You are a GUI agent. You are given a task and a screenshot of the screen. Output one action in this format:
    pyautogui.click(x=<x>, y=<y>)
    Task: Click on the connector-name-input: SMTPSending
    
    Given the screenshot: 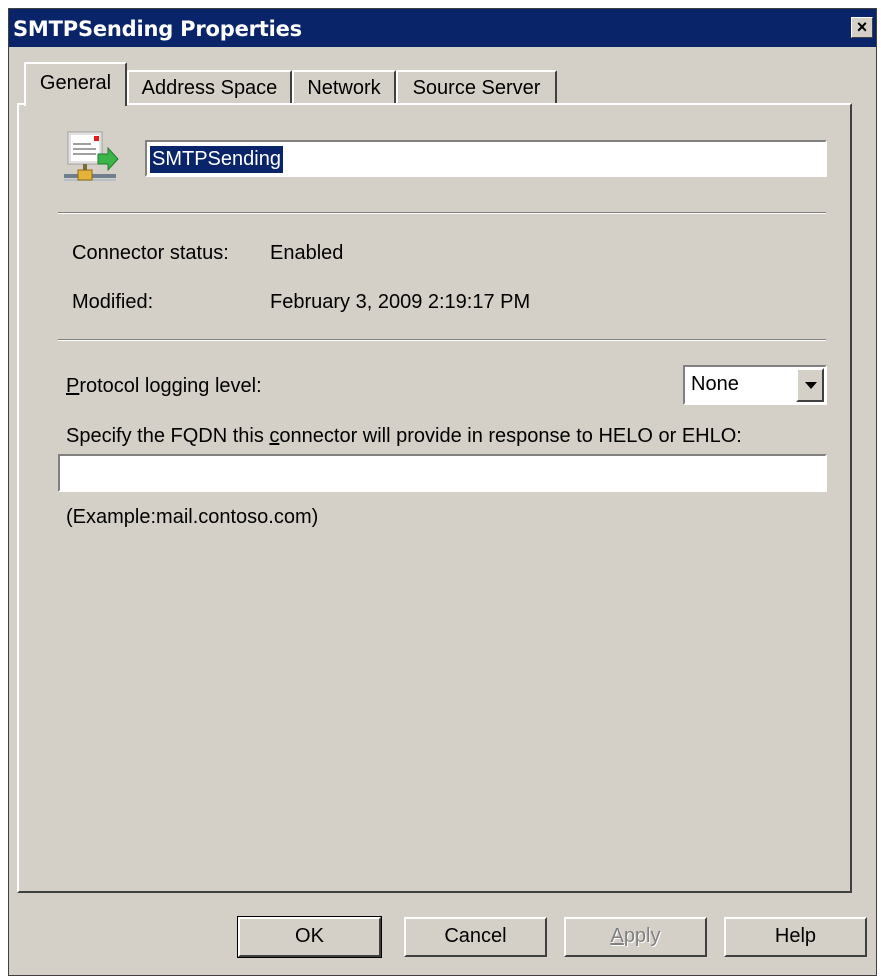 What is the action you would take?
    pyautogui.click(x=486, y=158)
    